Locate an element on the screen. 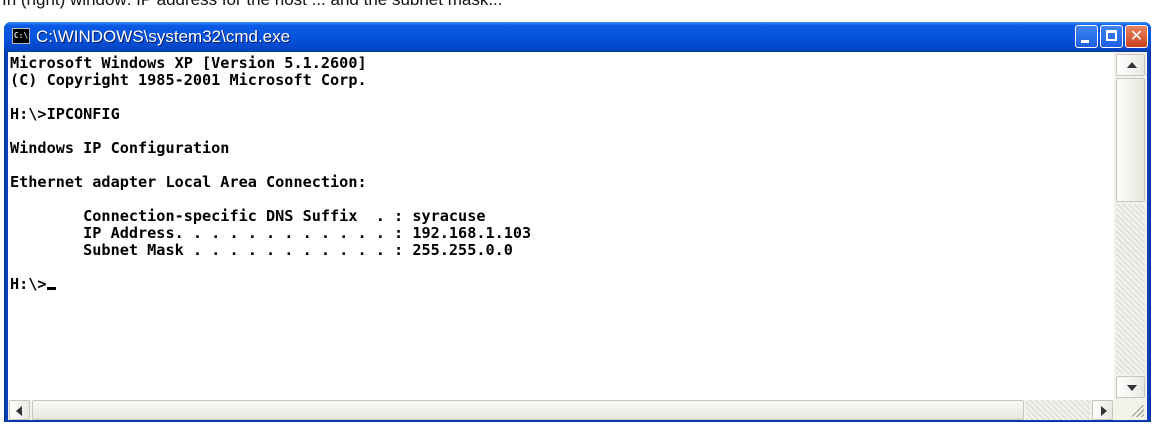 This screenshot has width=1155, height=426. scroll-right-button is located at coordinates (1102, 410).